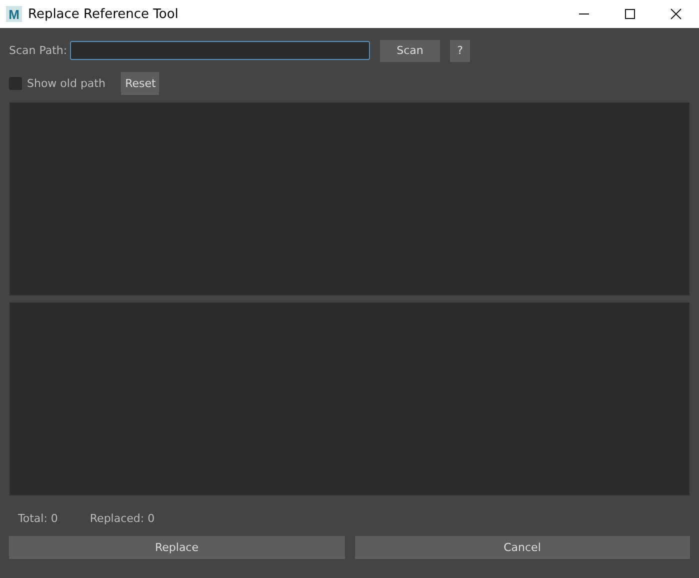 The width and height of the screenshot is (699, 578). Describe the element at coordinates (122, 519) in the screenshot. I see `replaced-count: Replaced: 0` at that location.